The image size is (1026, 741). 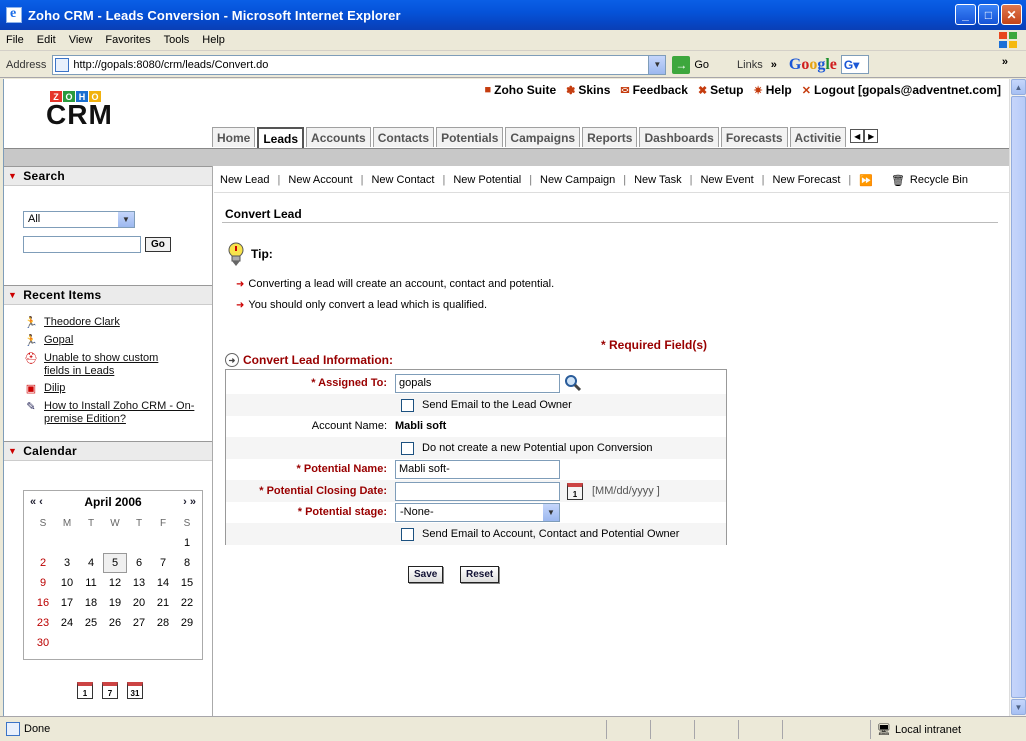 What do you see at coordinates (43, 623) in the screenshot?
I see `calendar-day: 23` at bounding box center [43, 623].